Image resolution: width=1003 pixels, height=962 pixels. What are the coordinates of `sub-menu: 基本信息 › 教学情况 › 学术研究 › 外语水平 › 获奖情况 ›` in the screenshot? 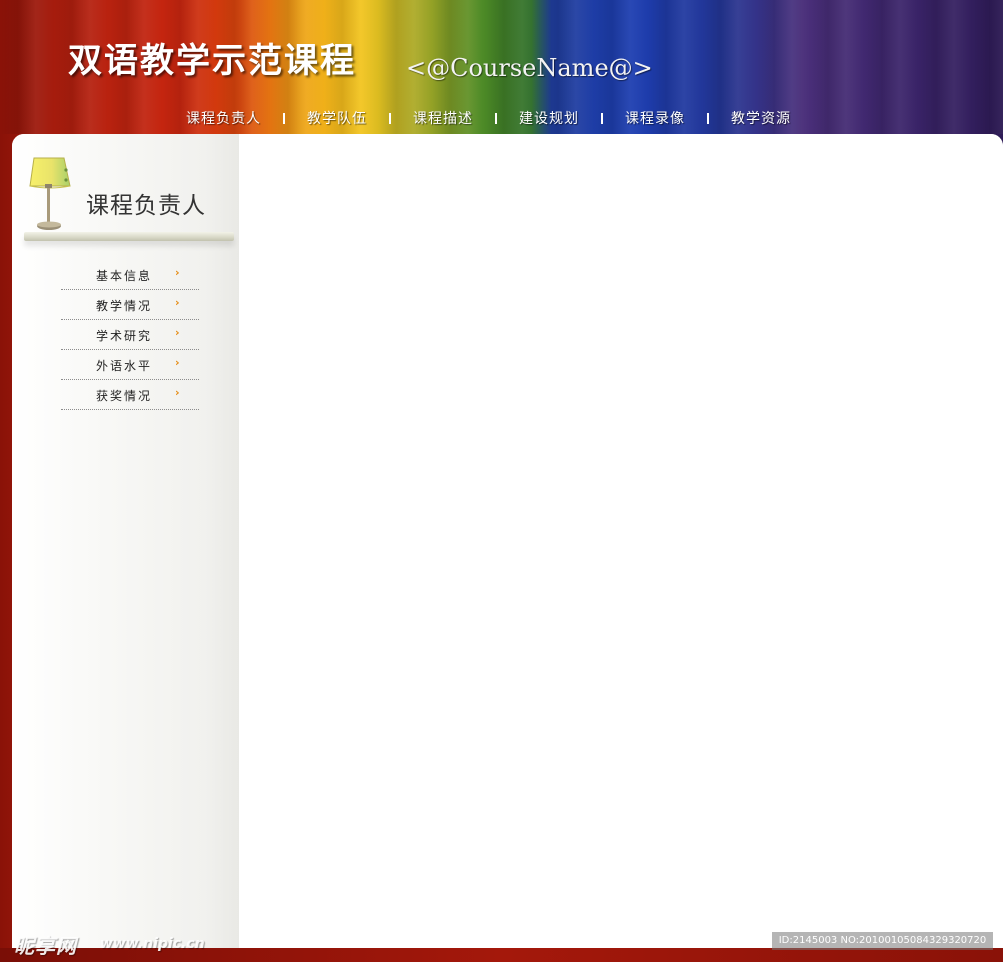 It's located at (130, 335).